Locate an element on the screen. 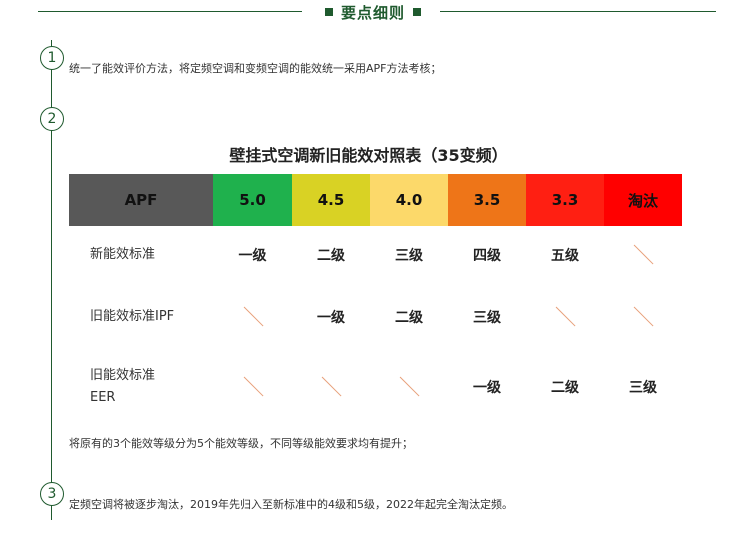  section-header: 要点细则 is located at coordinates (373, 12).